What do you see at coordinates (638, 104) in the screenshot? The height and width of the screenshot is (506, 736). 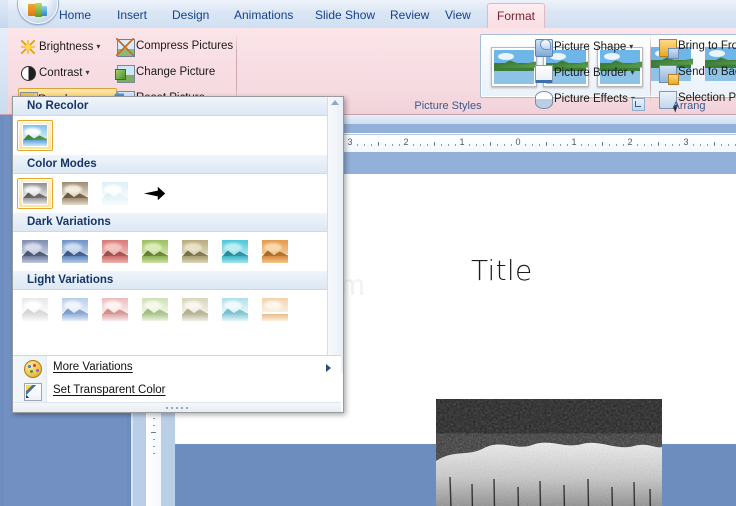 I see `picture-styles-dialog-launcher` at bounding box center [638, 104].